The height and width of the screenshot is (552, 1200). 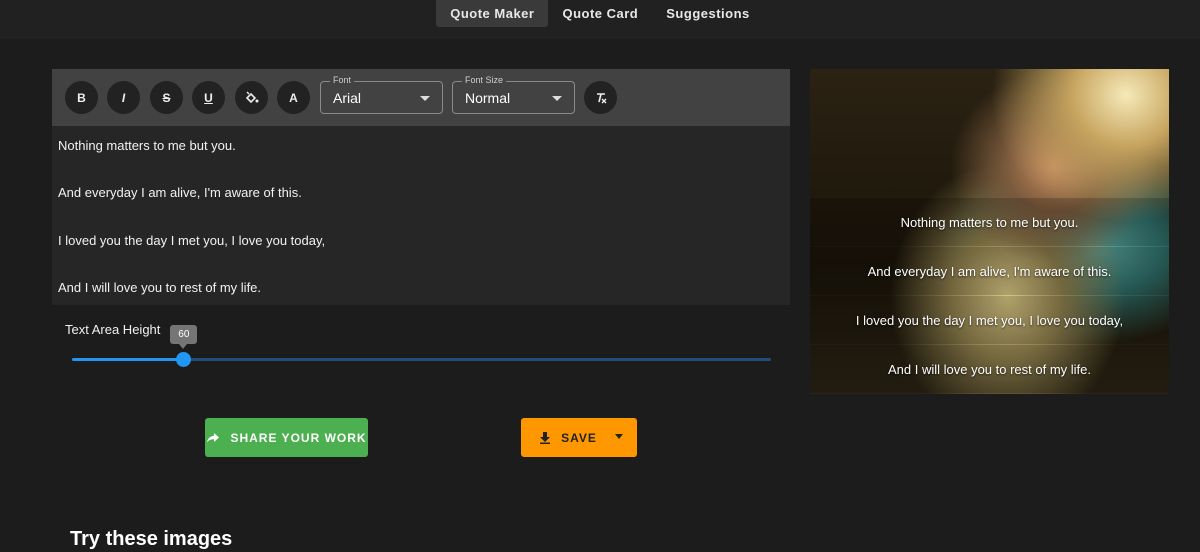 What do you see at coordinates (298, 437) in the screenshot?
I see `share-button-label: SHARE YOUR WORK` at bounding box center [298, 437].